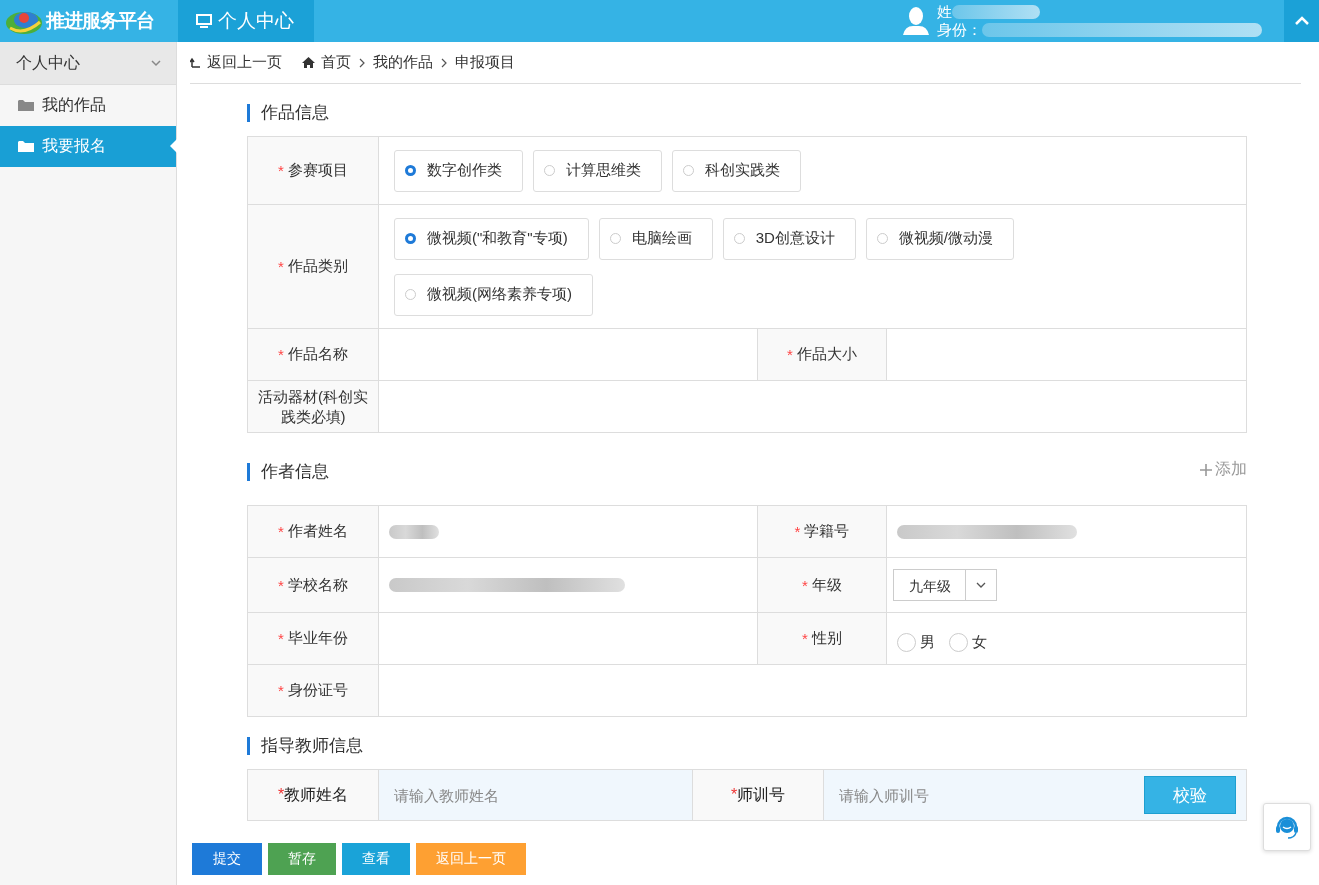 The image size is (1319, 885). What do you see at coordinates (313, 531) in the screenshot?
I see `field-label: * 作者姓名` at bounding box center [313, 531].